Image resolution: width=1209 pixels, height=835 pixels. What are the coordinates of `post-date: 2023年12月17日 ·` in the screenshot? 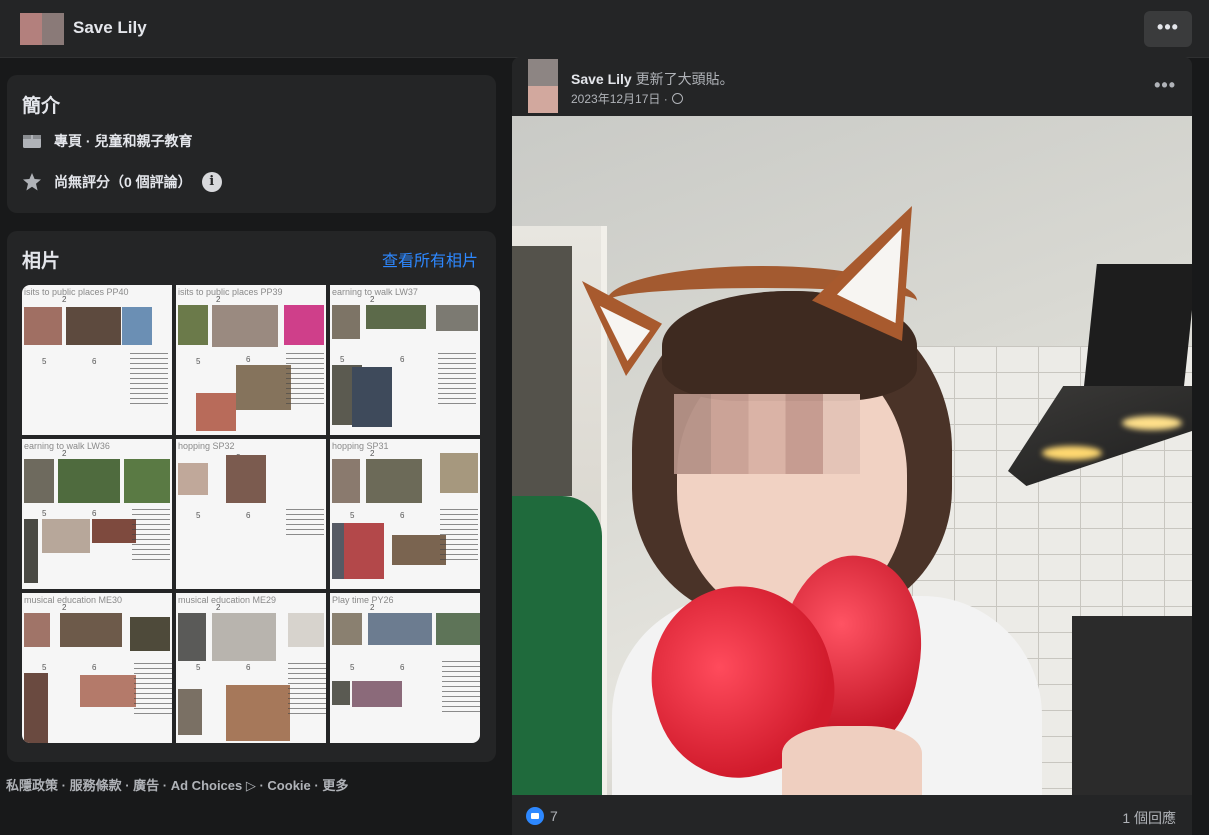 It's located at (619, 98).